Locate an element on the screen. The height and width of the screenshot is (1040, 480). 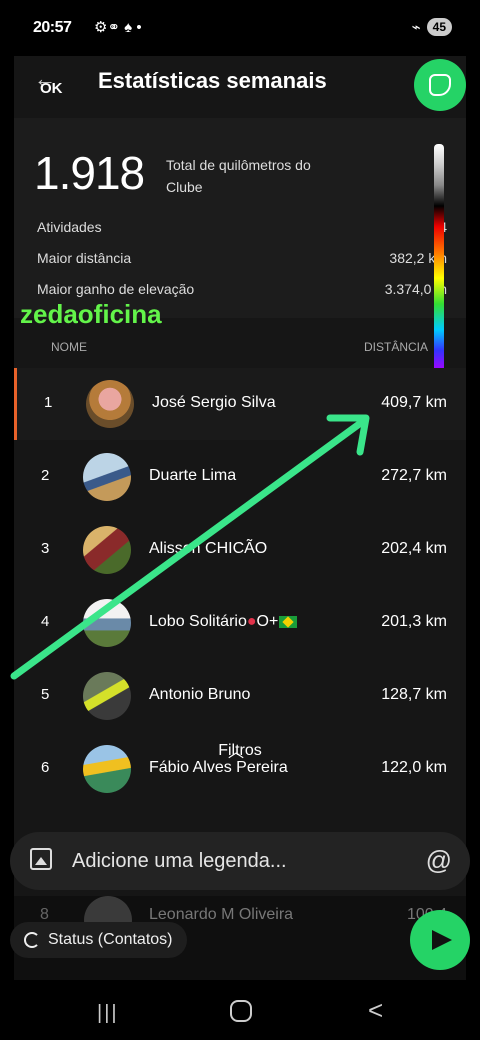
watermark-text: zedaoficina is located at coordinates (91, 314).